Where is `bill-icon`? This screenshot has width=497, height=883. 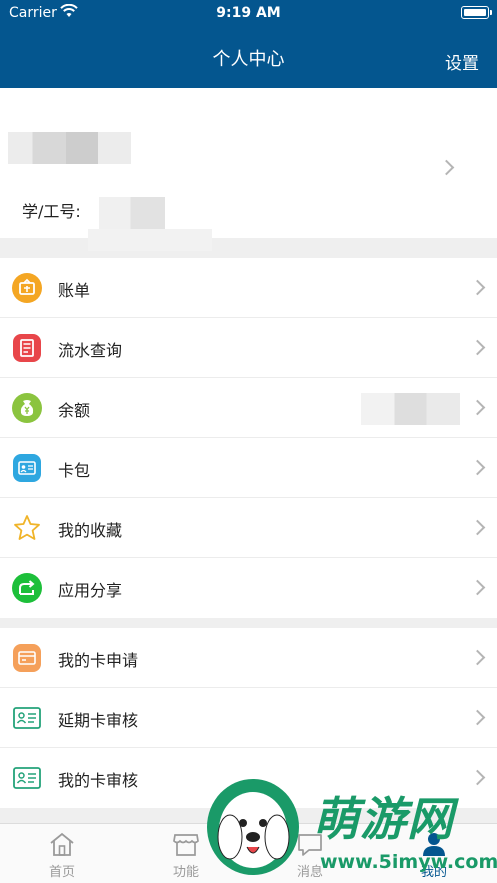 bill-icon is located at coordinates (27, 288).